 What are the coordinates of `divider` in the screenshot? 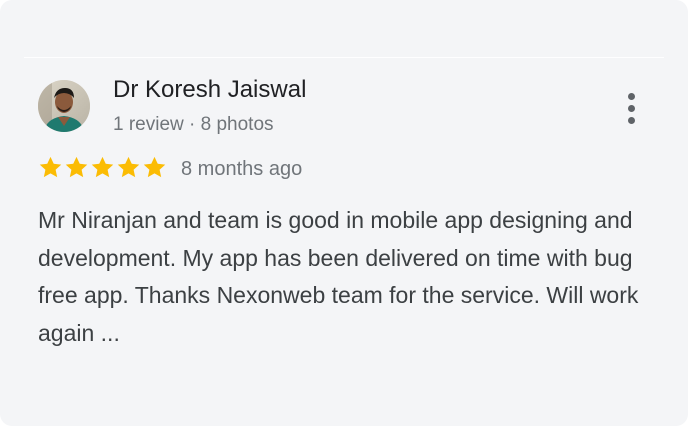 It's located at (344, 57).